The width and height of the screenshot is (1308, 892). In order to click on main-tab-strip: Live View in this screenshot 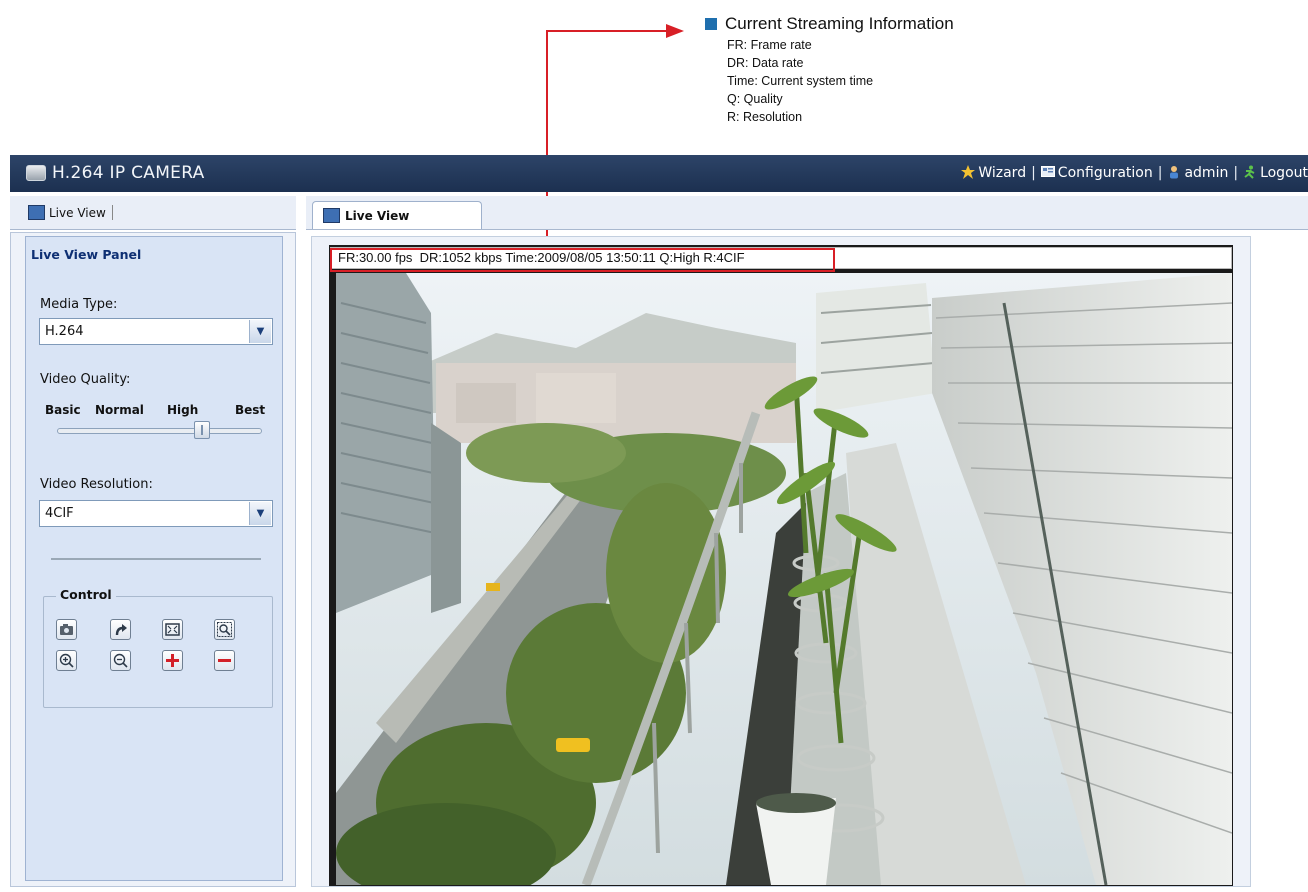, I will do `click(807, 213)`.